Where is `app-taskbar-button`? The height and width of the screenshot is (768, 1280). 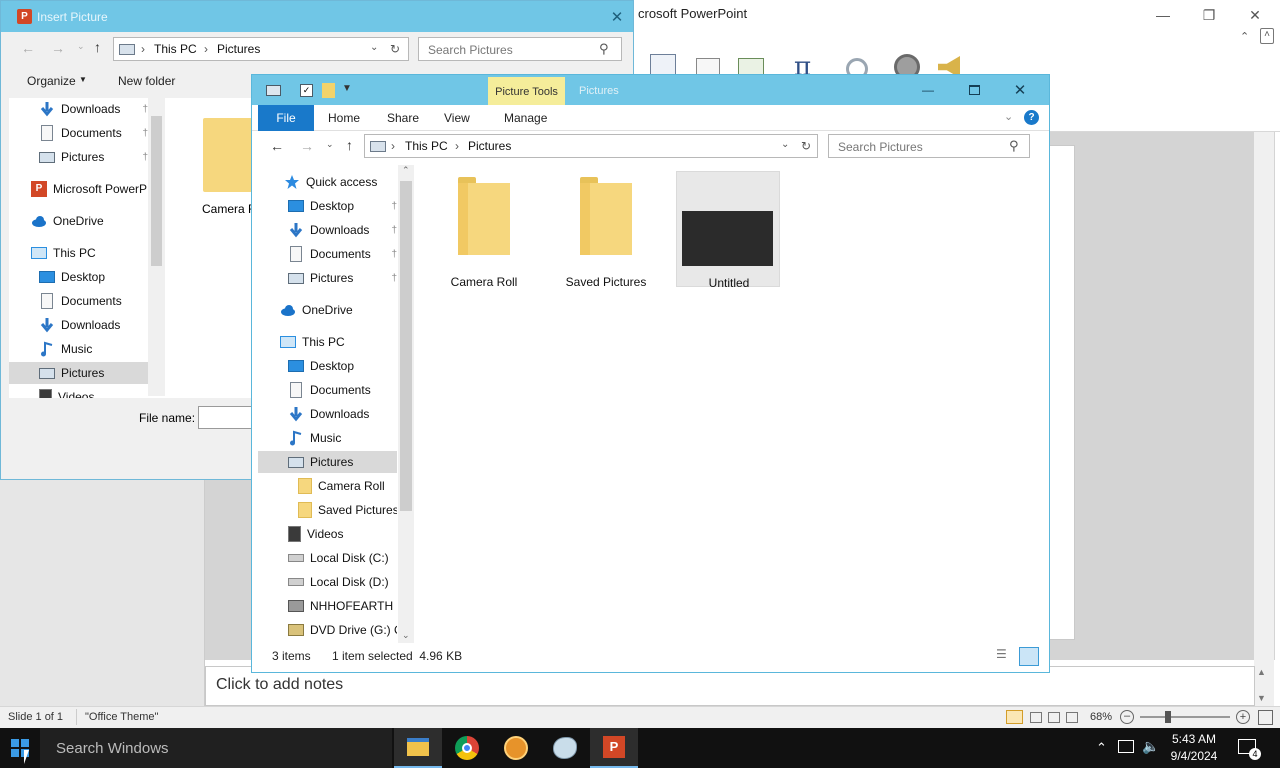 app-taskbar-button is located at coordinates (516, 748).